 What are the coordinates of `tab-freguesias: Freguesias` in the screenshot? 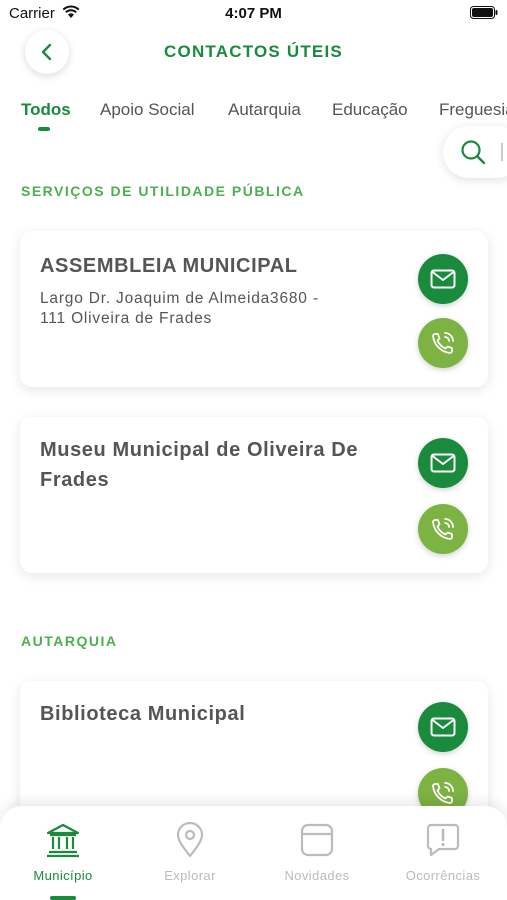 It's located at (473, 110).